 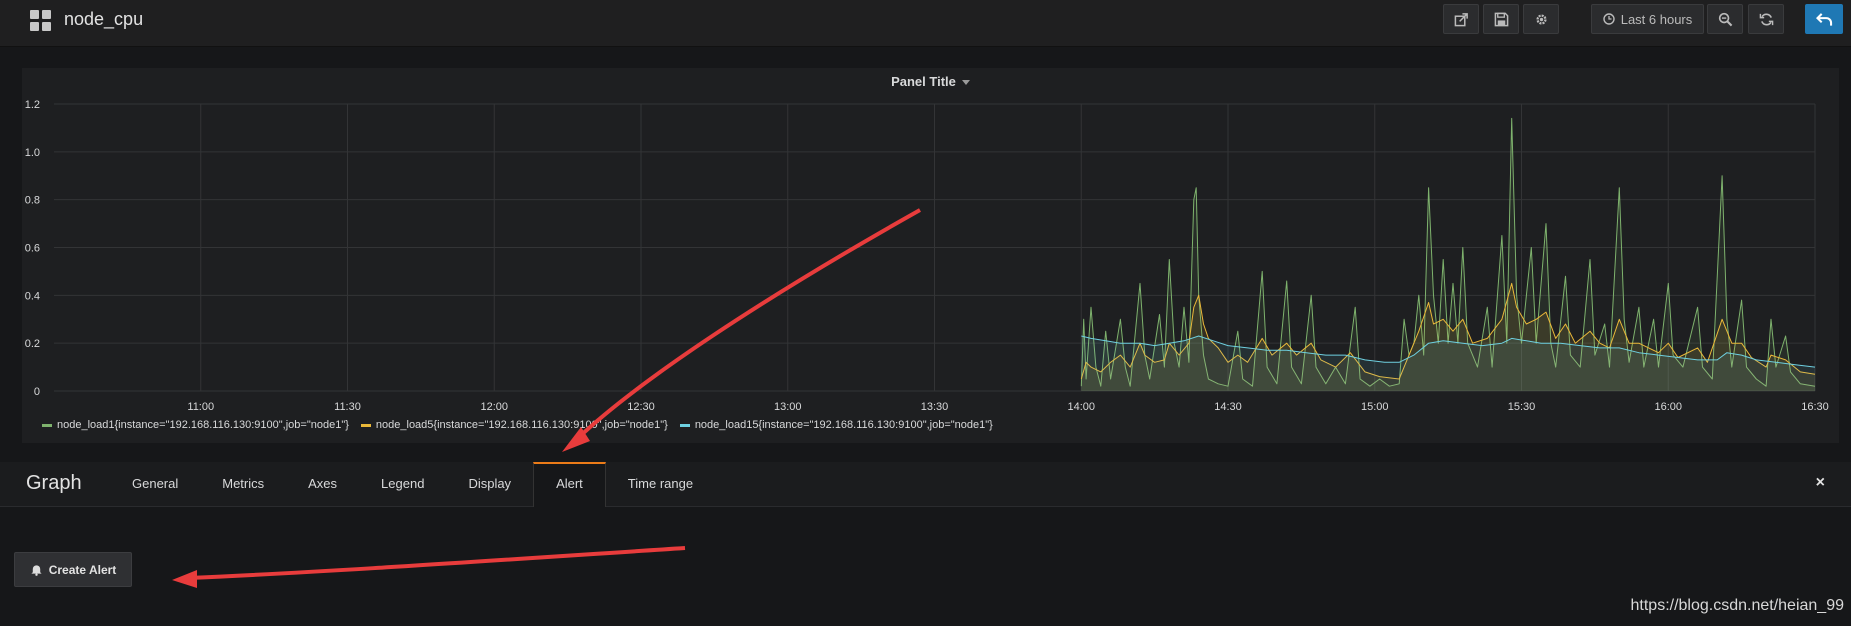 I want to click on save-button, so click(x=1501, y=19).